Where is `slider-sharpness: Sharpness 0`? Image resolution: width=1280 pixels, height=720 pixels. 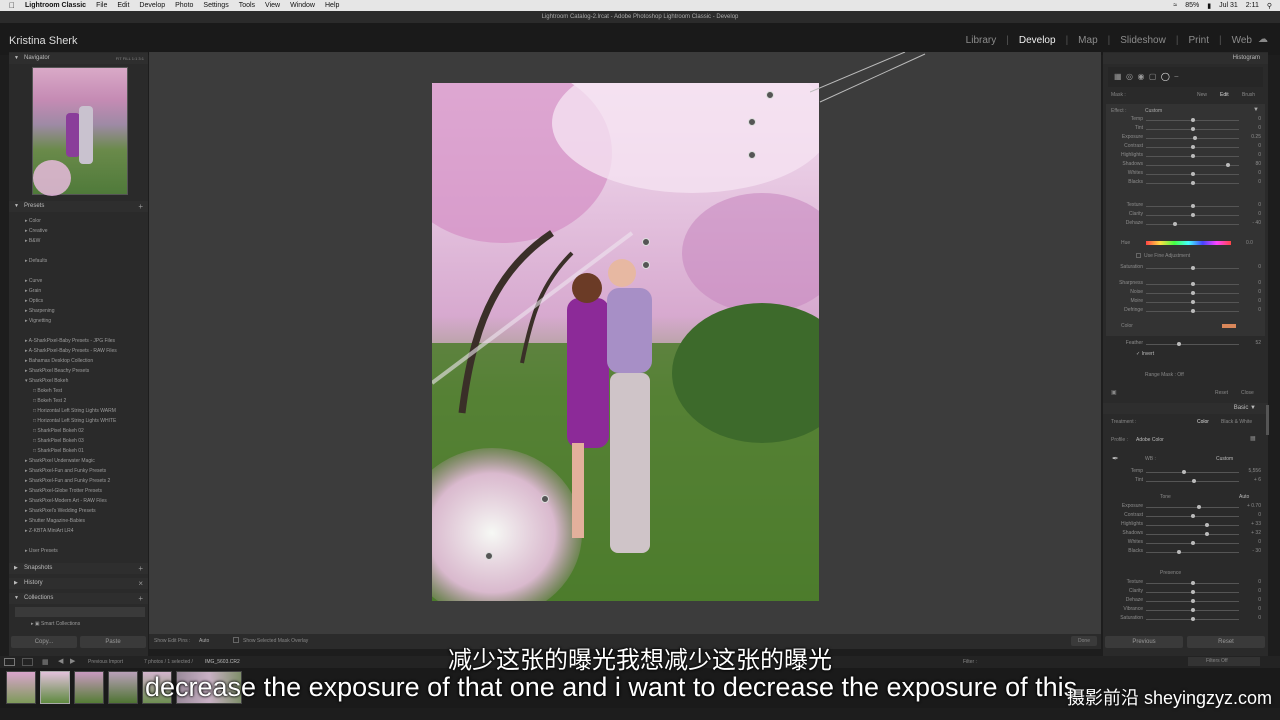
slider-sharpness: Sharpness 0 is located at coordinates (1186, 284).